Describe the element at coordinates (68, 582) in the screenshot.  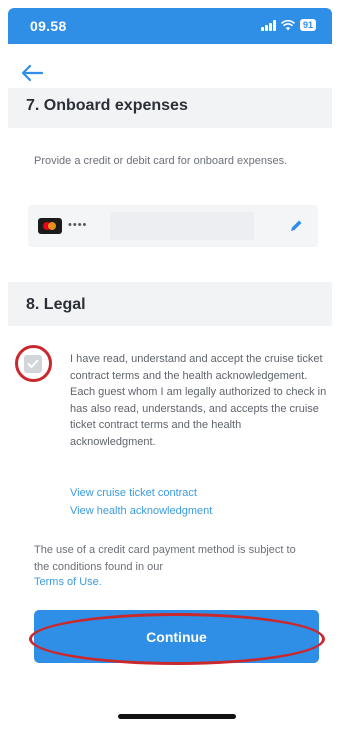
I see `terms-of-use-link: Terms of Use.` at that location.